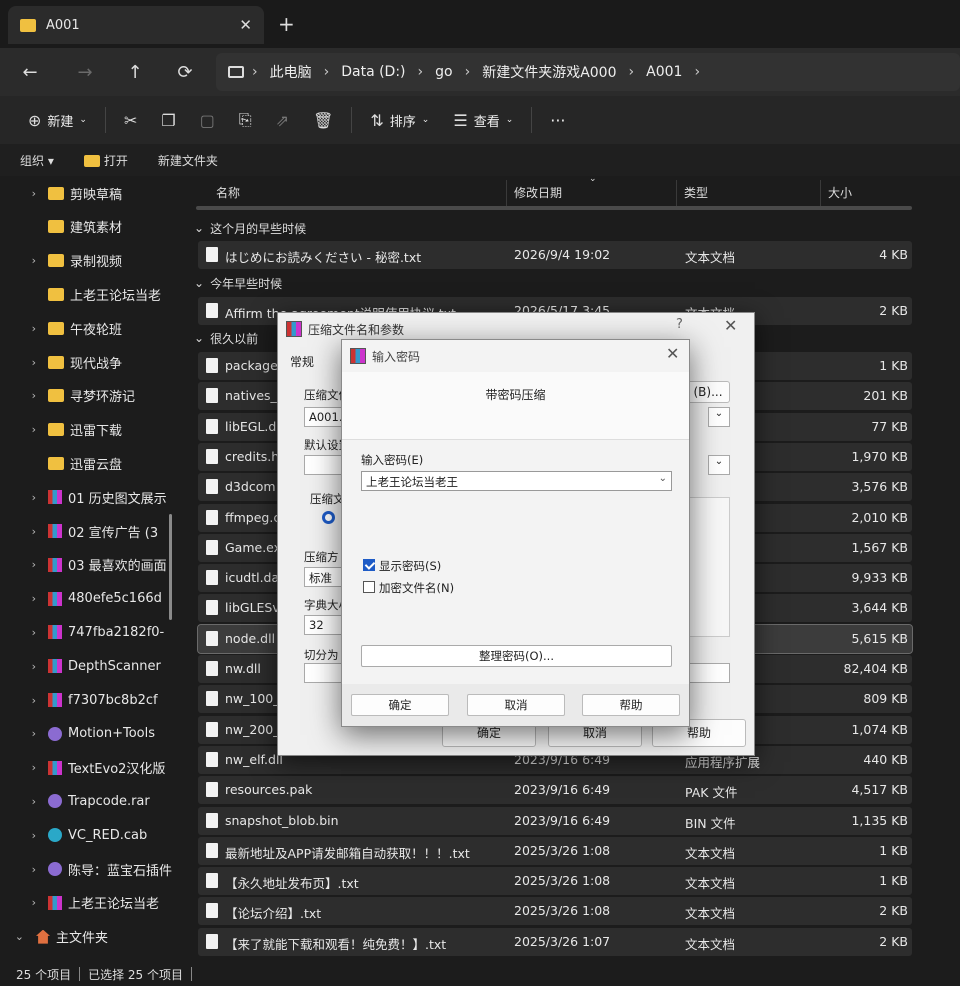 The image size is (960, 986). Describe the element at coordinates (91, 463) in the screenshot. I see `sidebar-item: 迅雷云盘` at that location.